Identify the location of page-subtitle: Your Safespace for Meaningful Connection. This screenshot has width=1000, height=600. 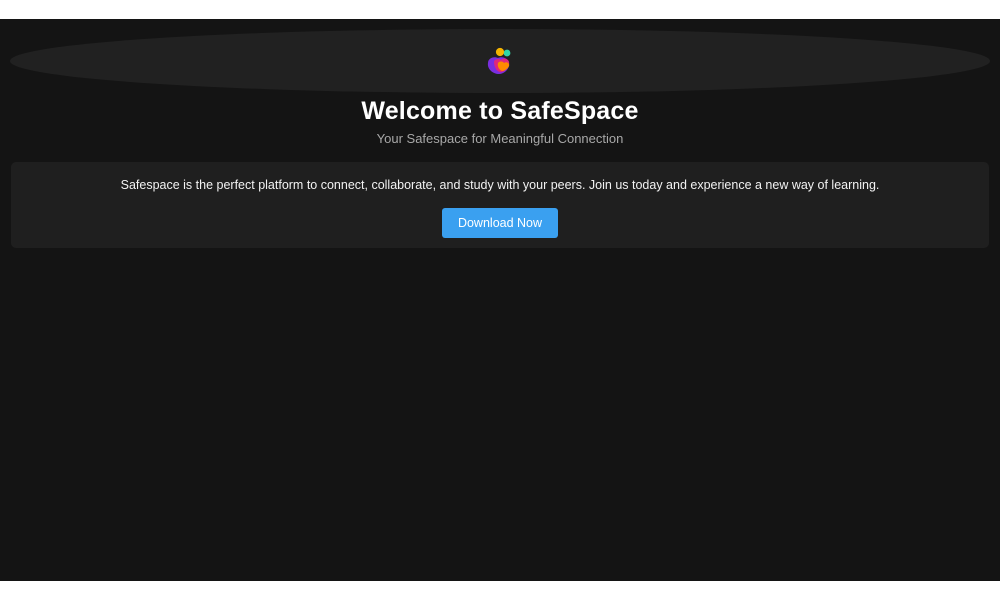
(500, 138).